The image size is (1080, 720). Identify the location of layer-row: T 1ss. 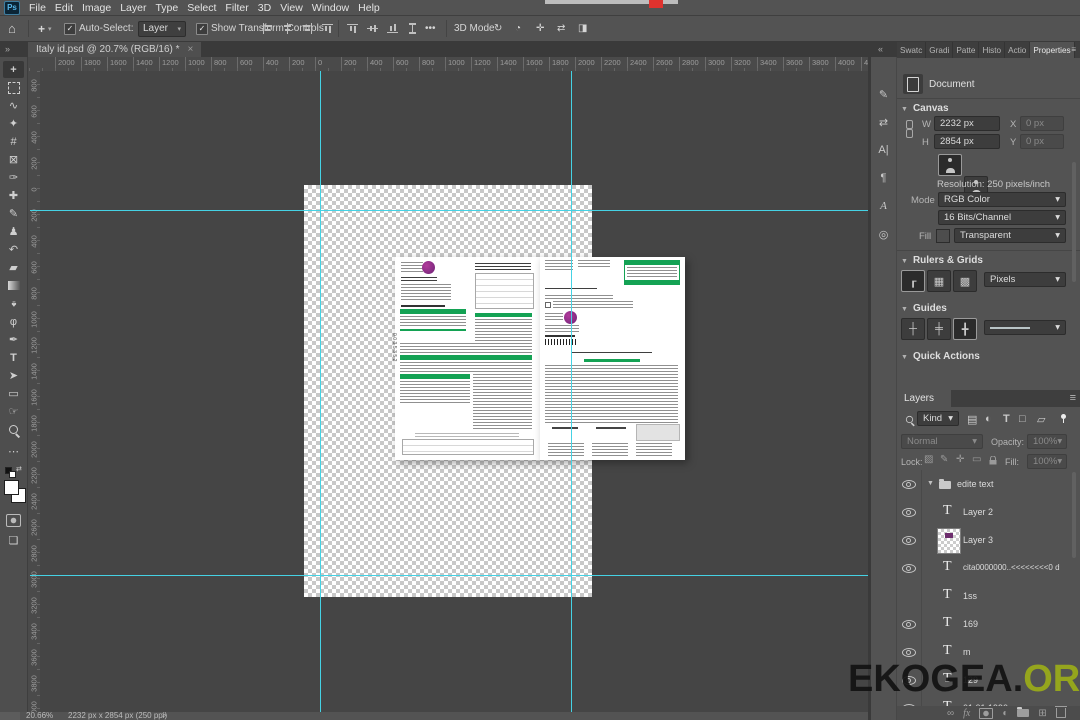
(988, 596).